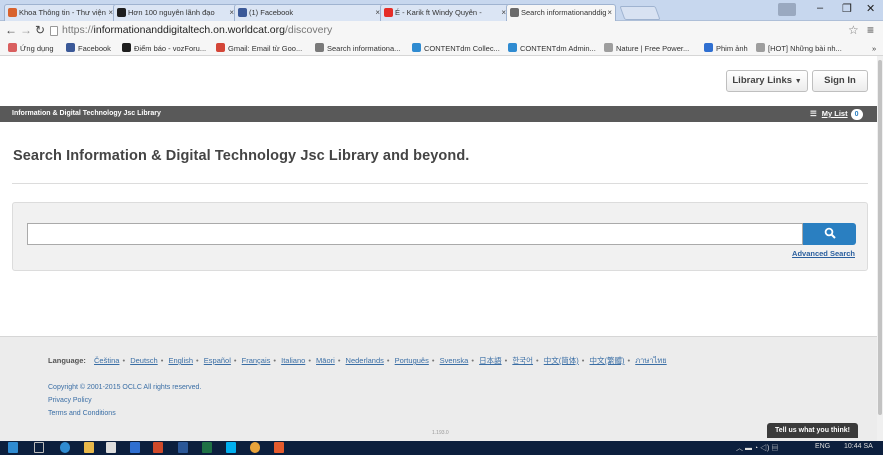  Describe the element at coordinates (135, 447) in the screenshot. I see `outlook-icon` at that location.